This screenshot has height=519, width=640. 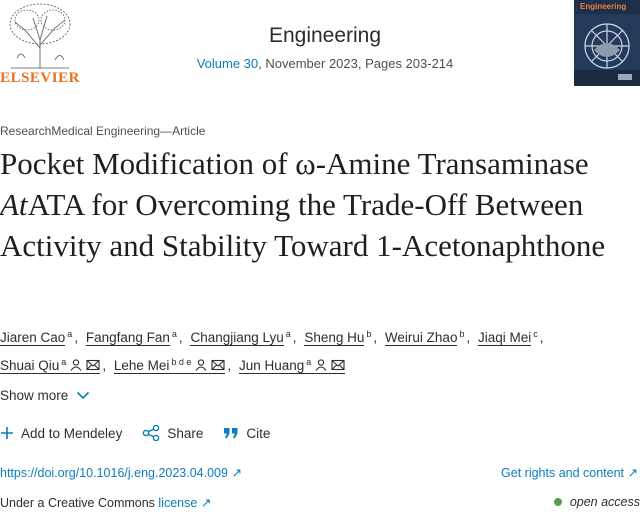 I want to click on author-name: Jiaqi Mei, so click(x=505, y=338).